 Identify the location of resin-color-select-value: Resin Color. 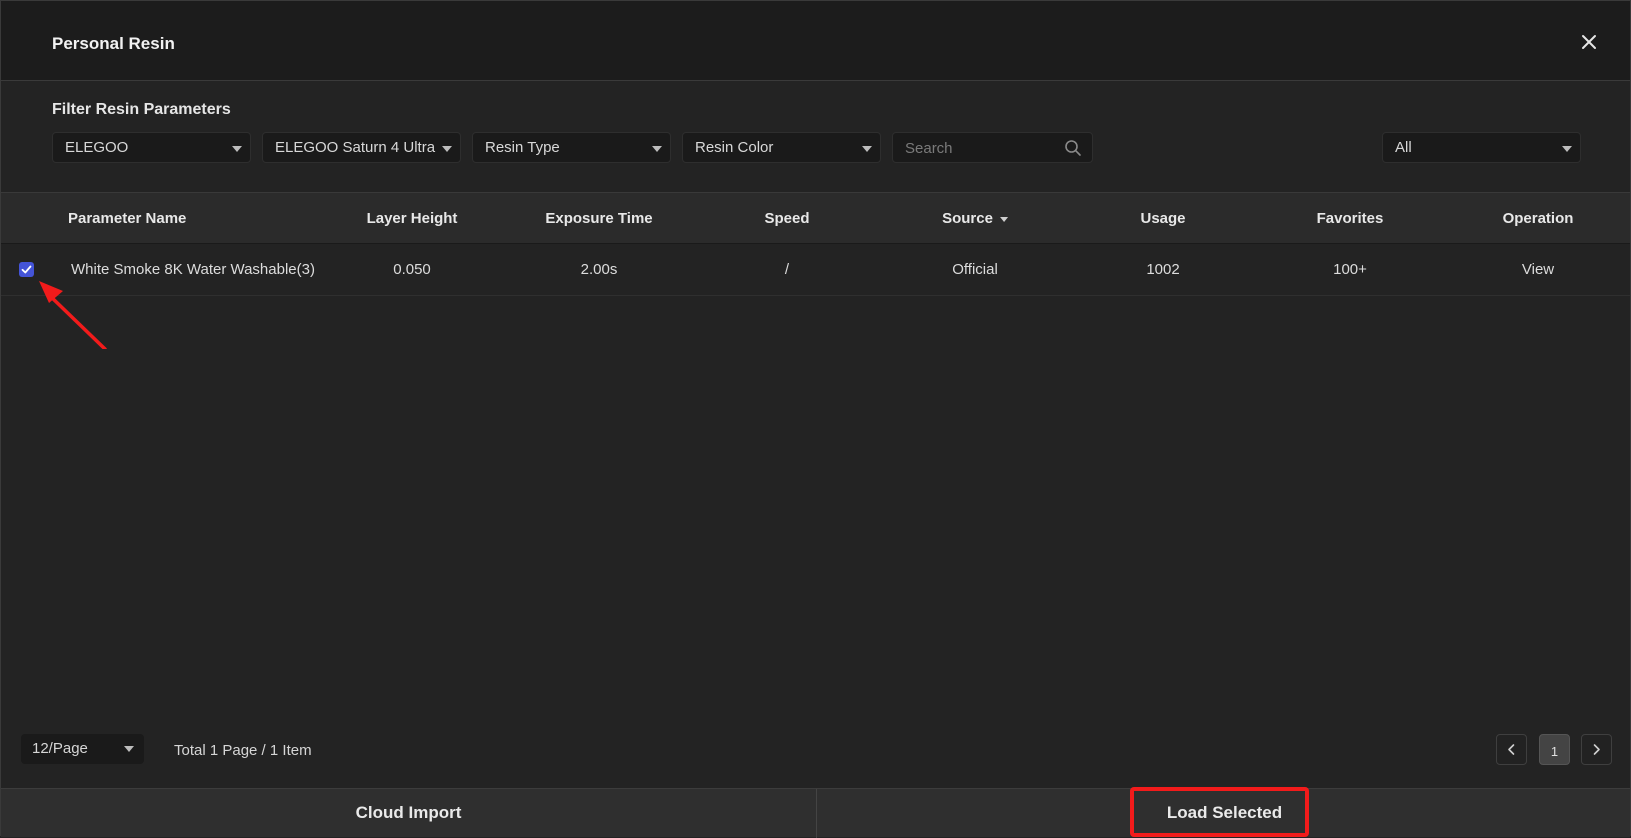
(734, 147).